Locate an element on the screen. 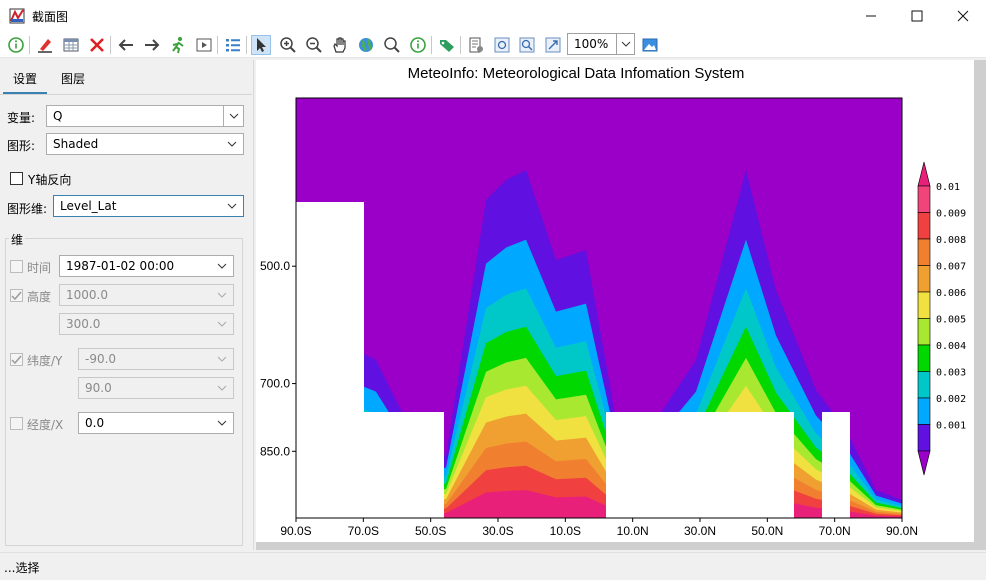 The image size is (986, 580). graph-type-select: Shaded is located at coordinates (145, 144).